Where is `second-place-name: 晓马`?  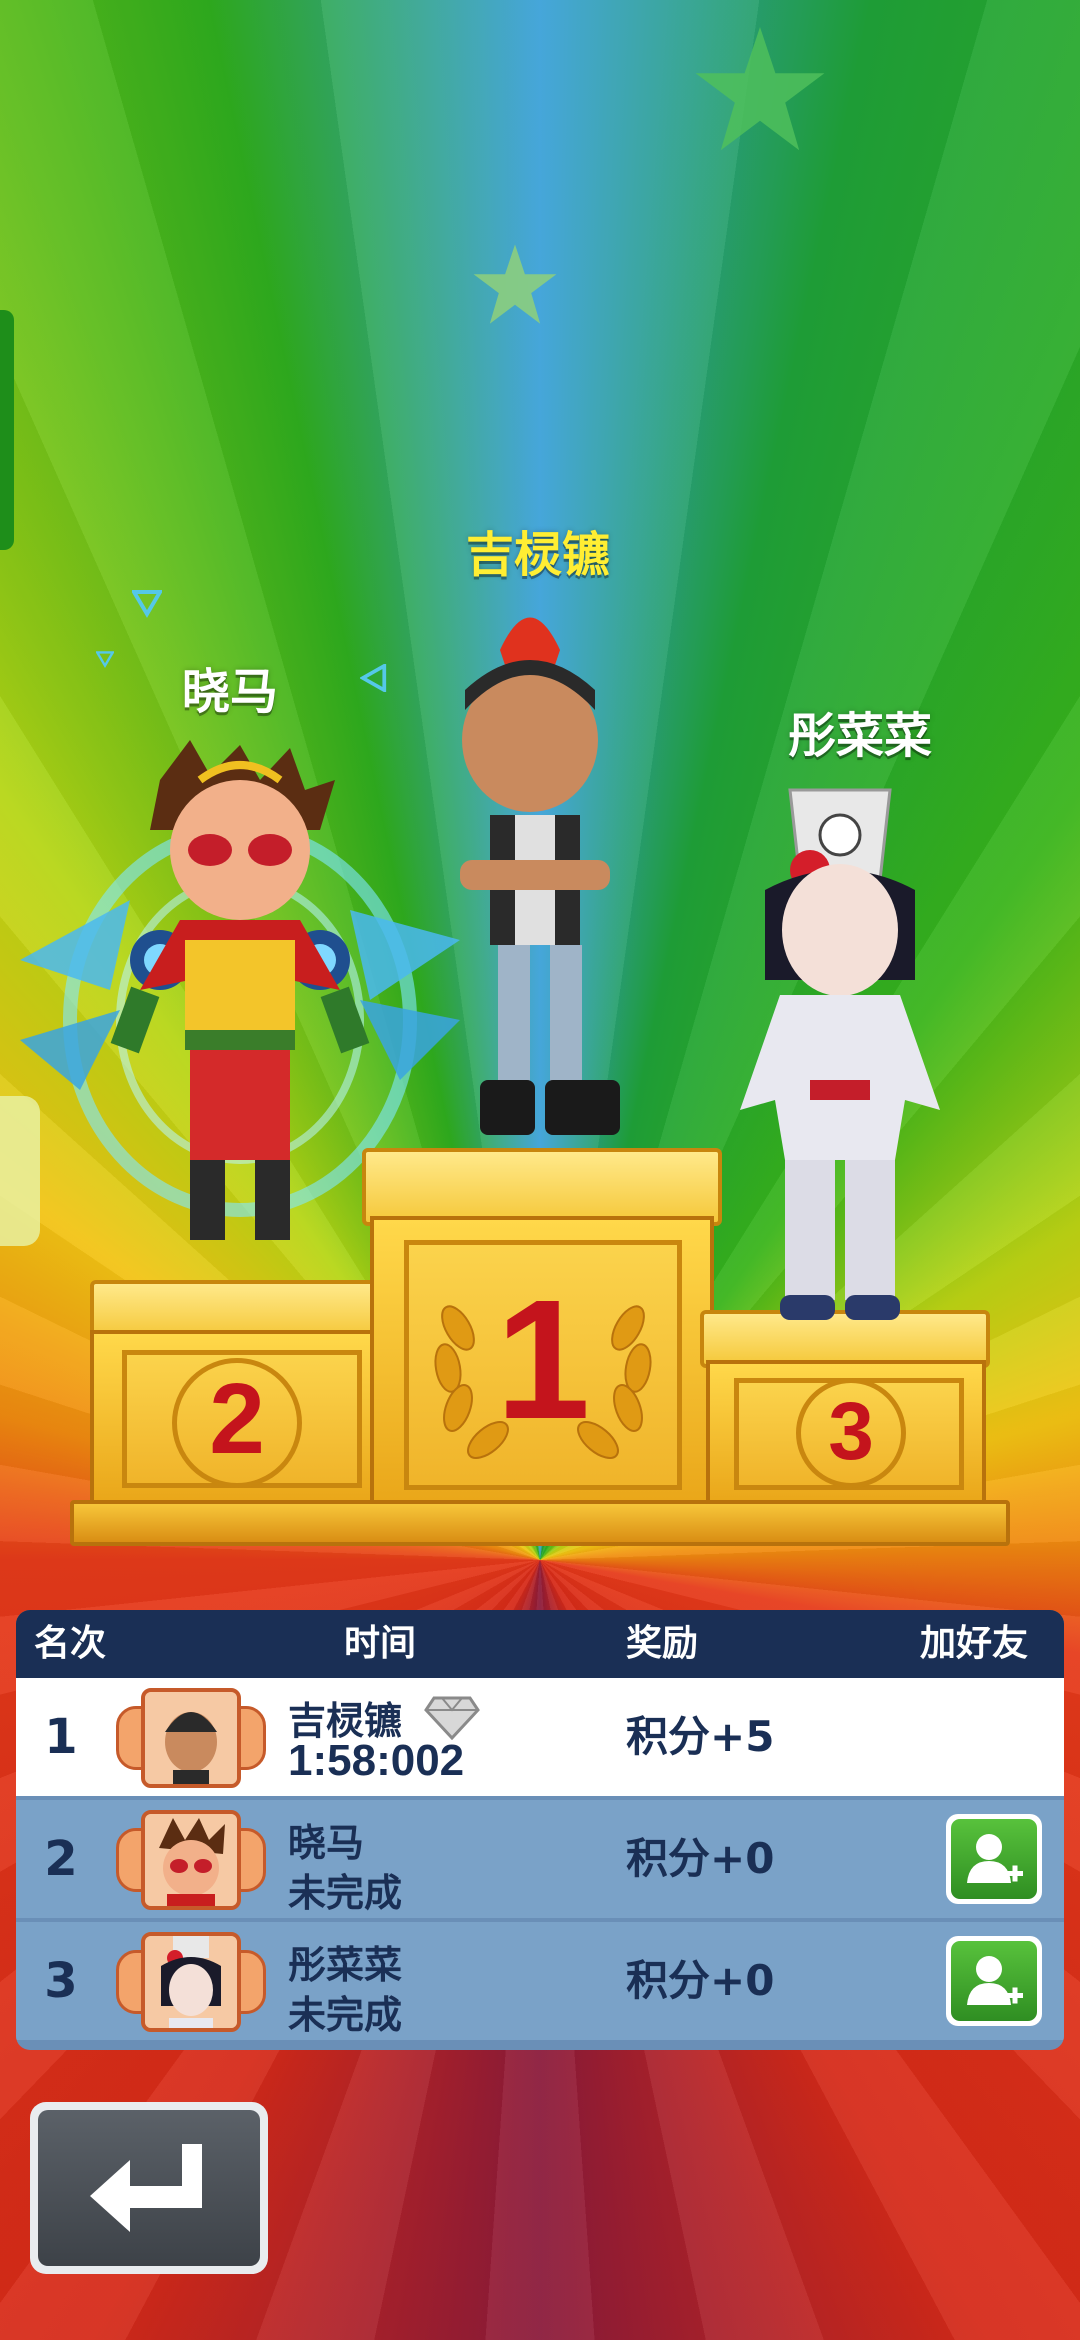
second-place-name: 晓马 is located at coordinates (229, 692).